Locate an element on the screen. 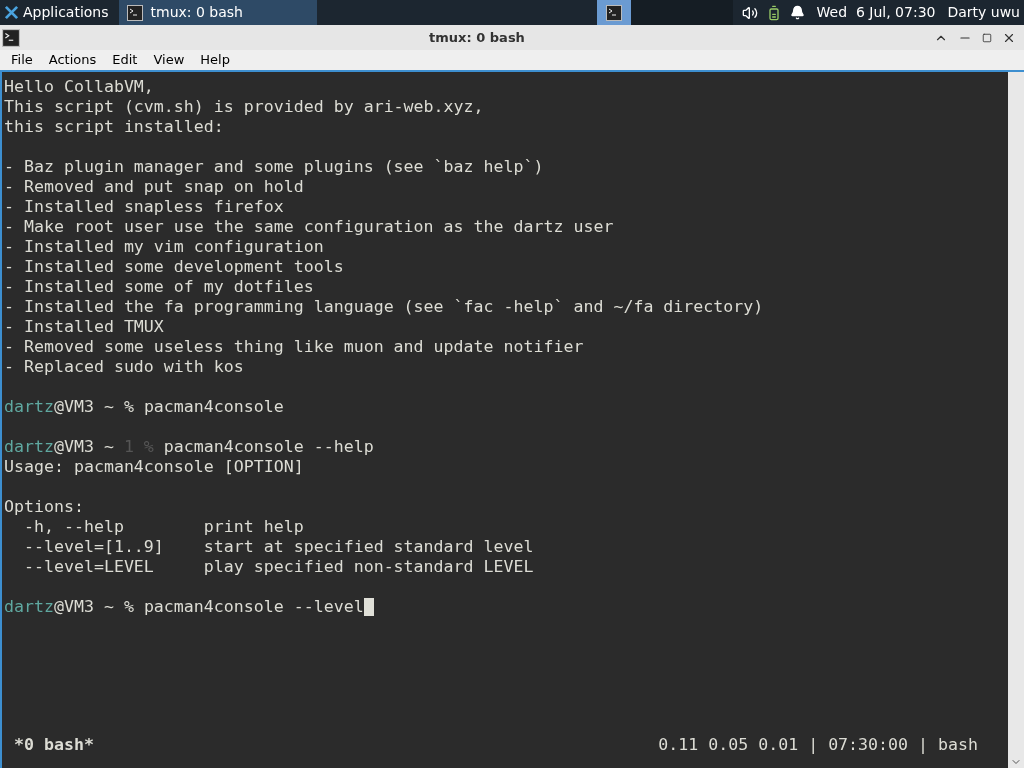 This screenshot has height=768, width=1024. maximize-icon is located at coordinates (987, 37).